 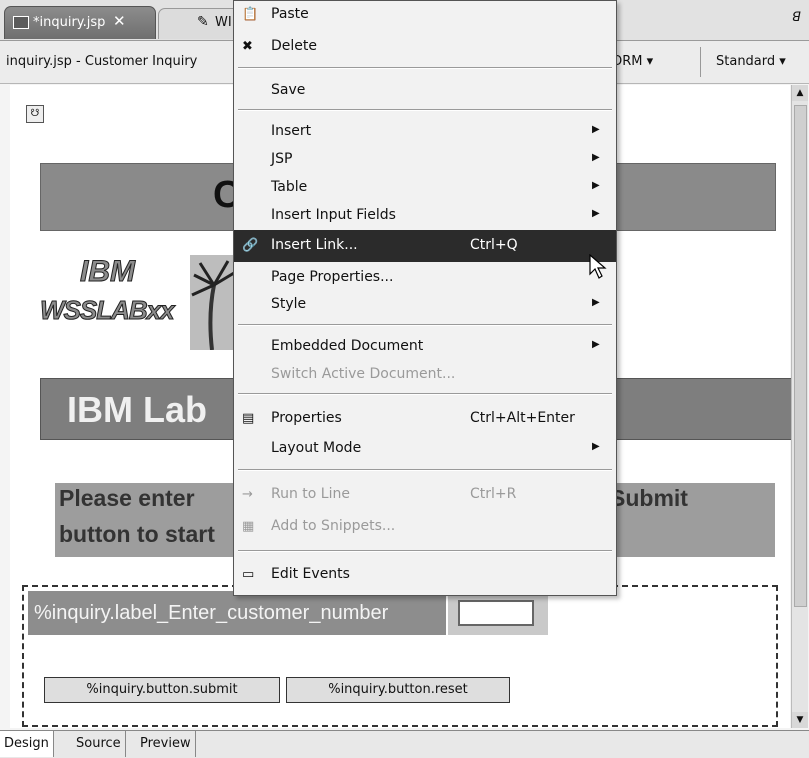 I want to click on form-dropdown: ORM ▾, so click(x=632, y=61).